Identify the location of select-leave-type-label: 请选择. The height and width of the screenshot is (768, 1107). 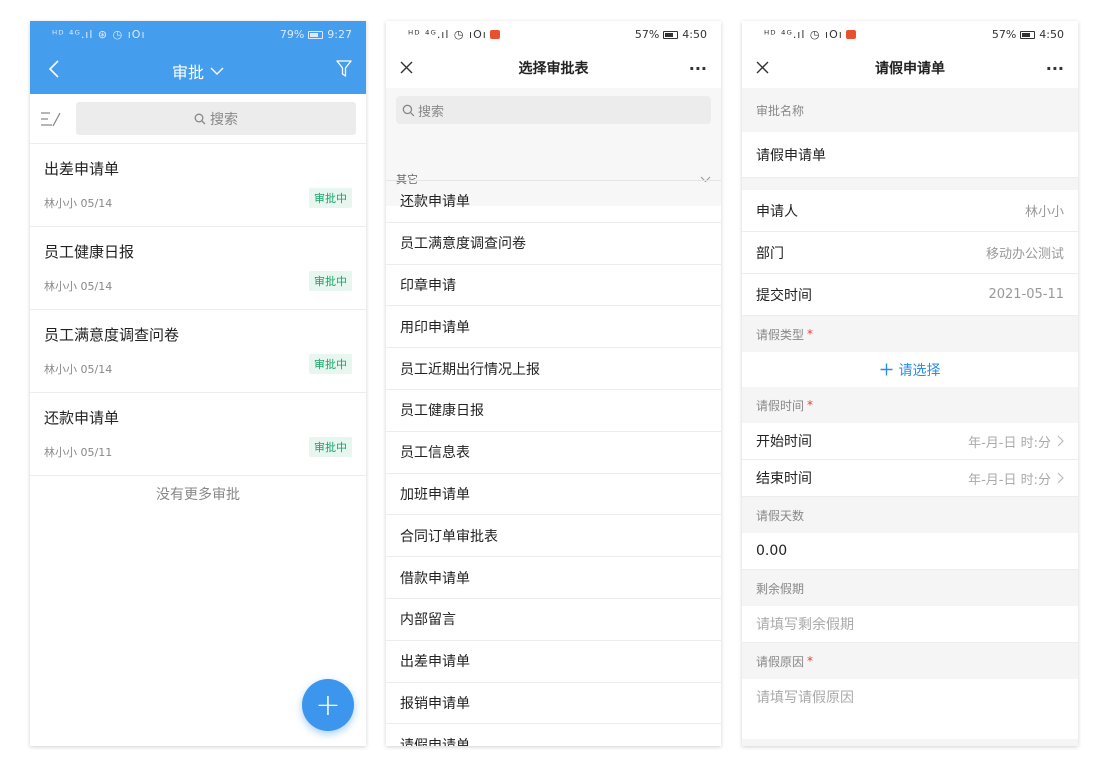
(919, 370).